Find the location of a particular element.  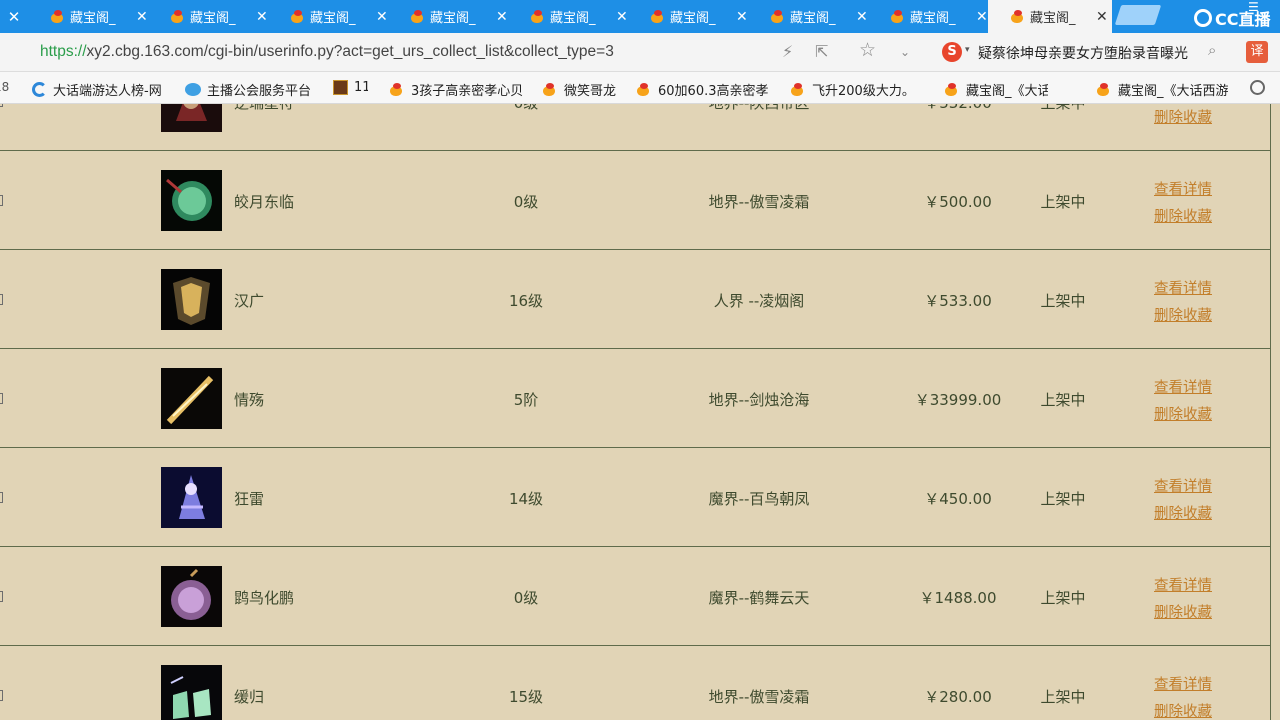

tab-2: 藏宝阁_ ✕ is located at coordinates (330, 16).